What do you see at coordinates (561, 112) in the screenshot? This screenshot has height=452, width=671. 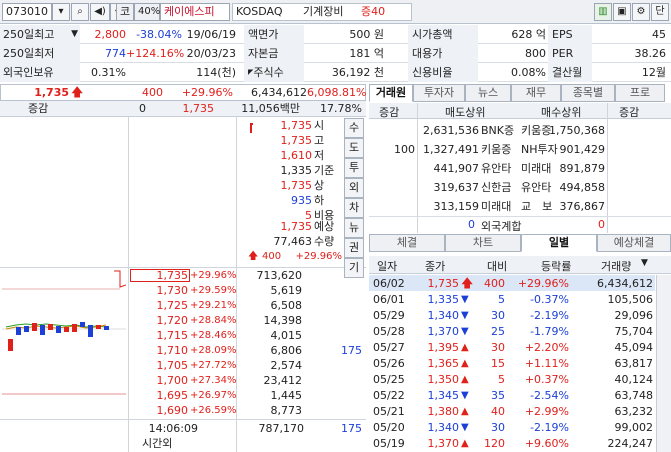 I see `header-label: 매수상위` at bounding box center [561, 112].